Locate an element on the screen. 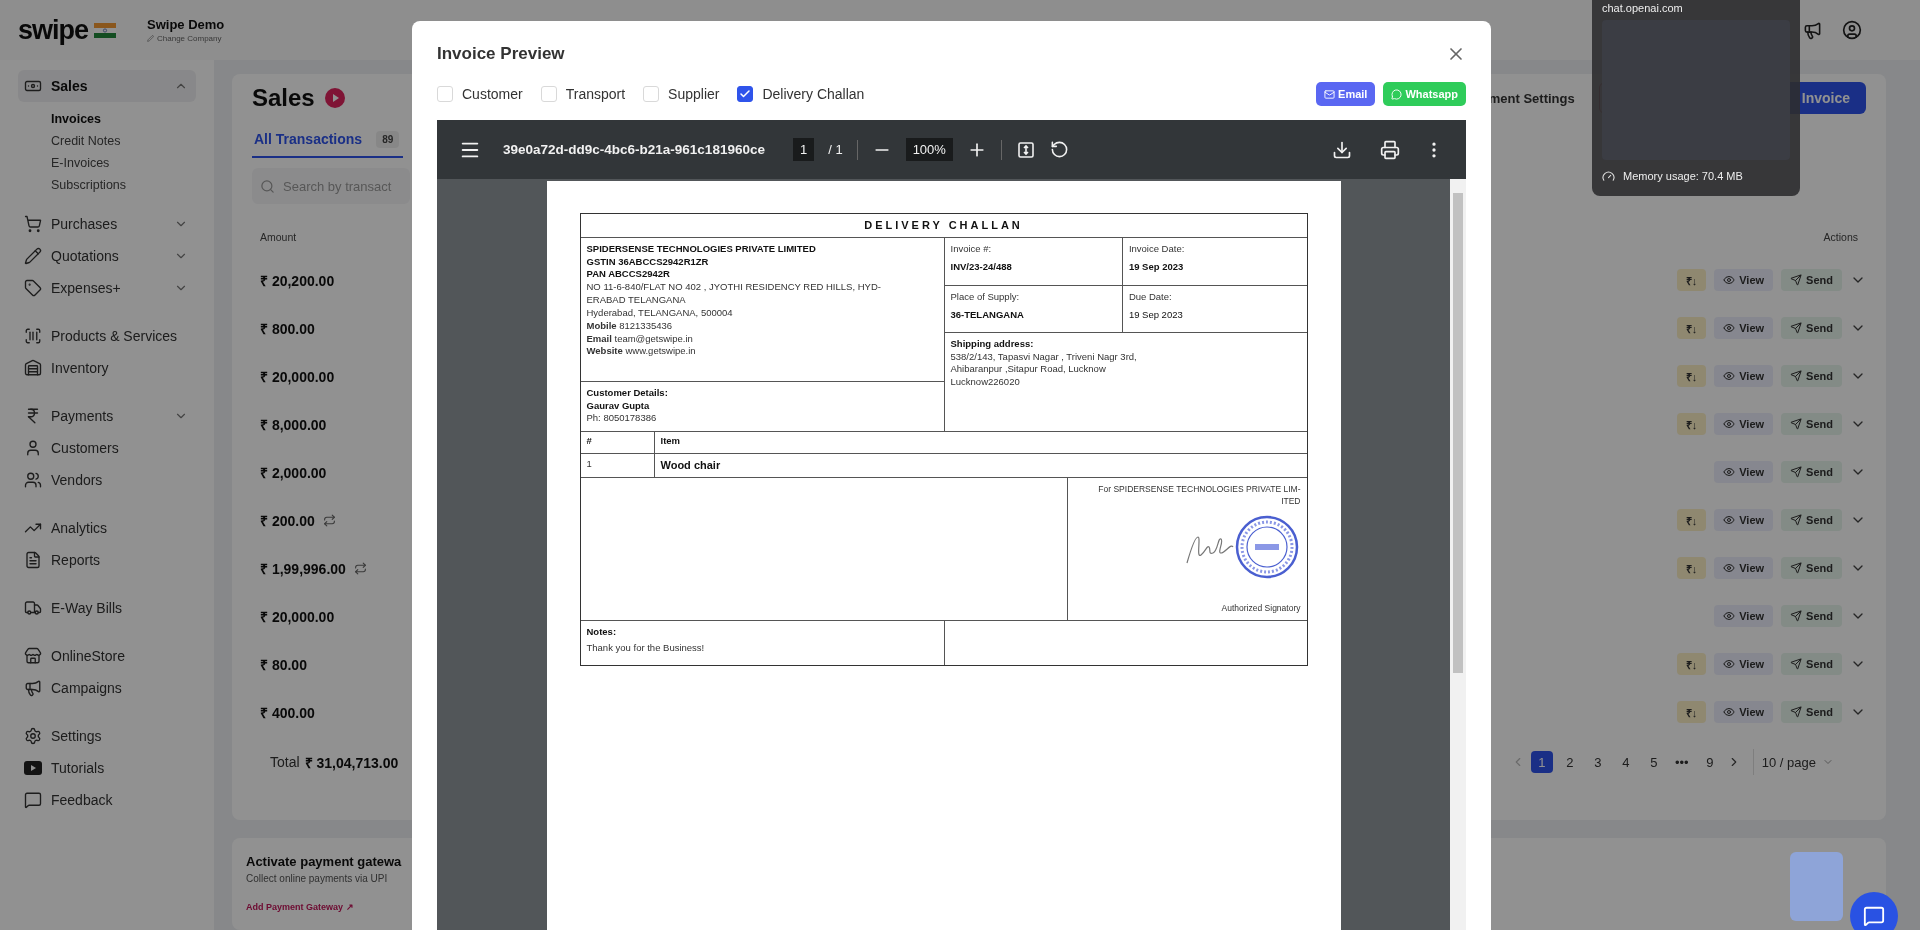 Image resolution: width=1920 pixels, height=930 pixels. customer-name: Gaurav Gupta is located at coordinates (618, 406).